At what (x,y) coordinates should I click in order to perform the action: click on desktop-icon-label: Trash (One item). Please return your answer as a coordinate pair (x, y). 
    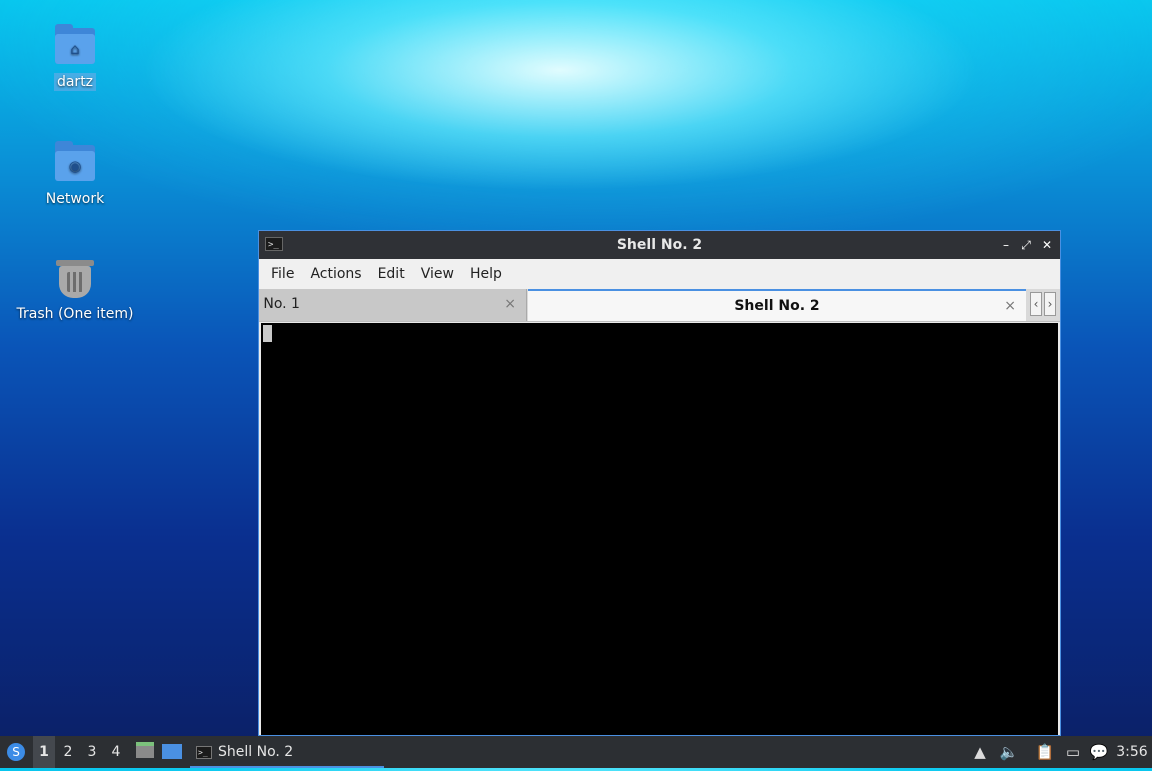
    Looking at the image, I should click on (75, 314).